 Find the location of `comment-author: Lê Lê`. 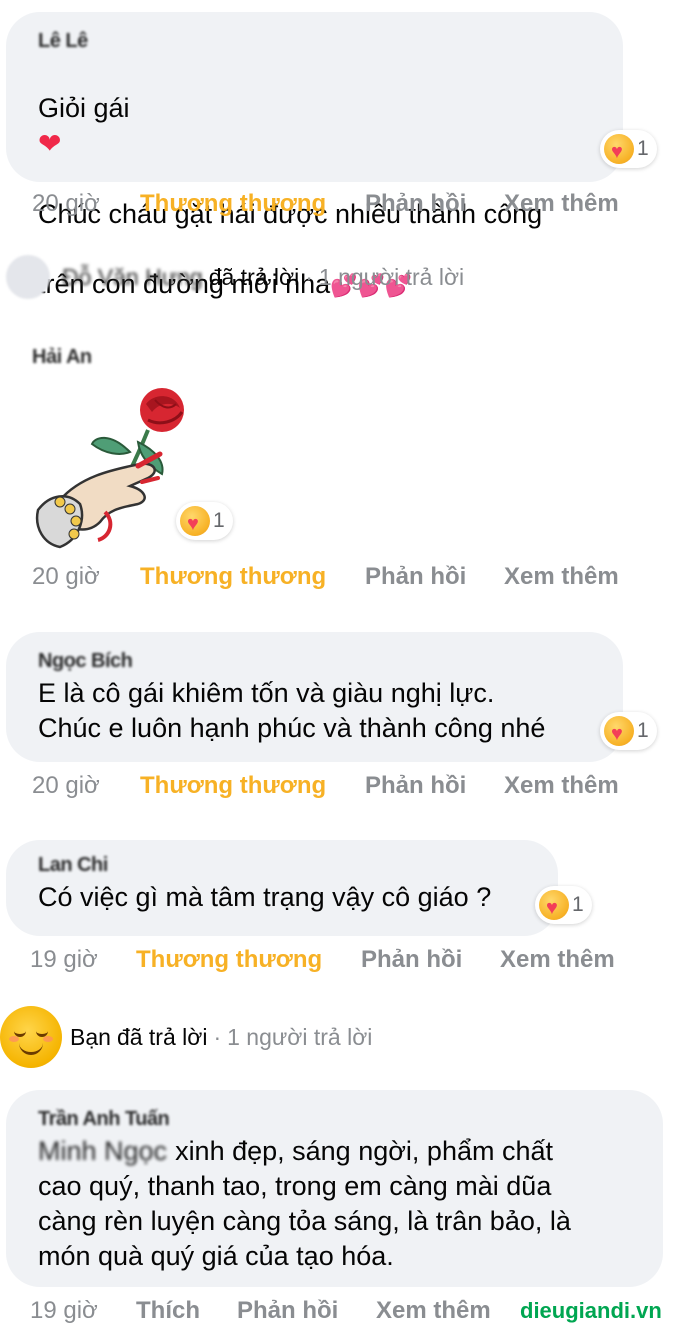

comment-author: Lê Lê is located at coordinates (319, 43).